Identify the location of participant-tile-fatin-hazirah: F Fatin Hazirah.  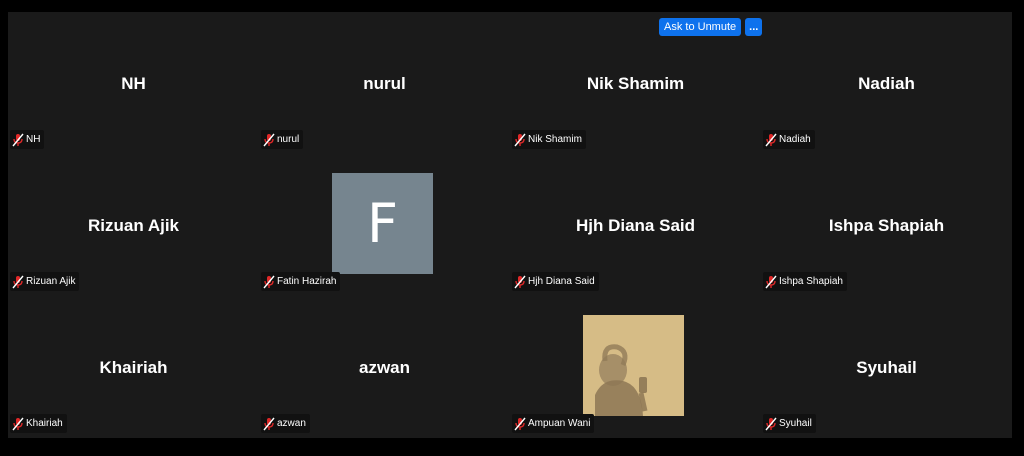
(384, 225).